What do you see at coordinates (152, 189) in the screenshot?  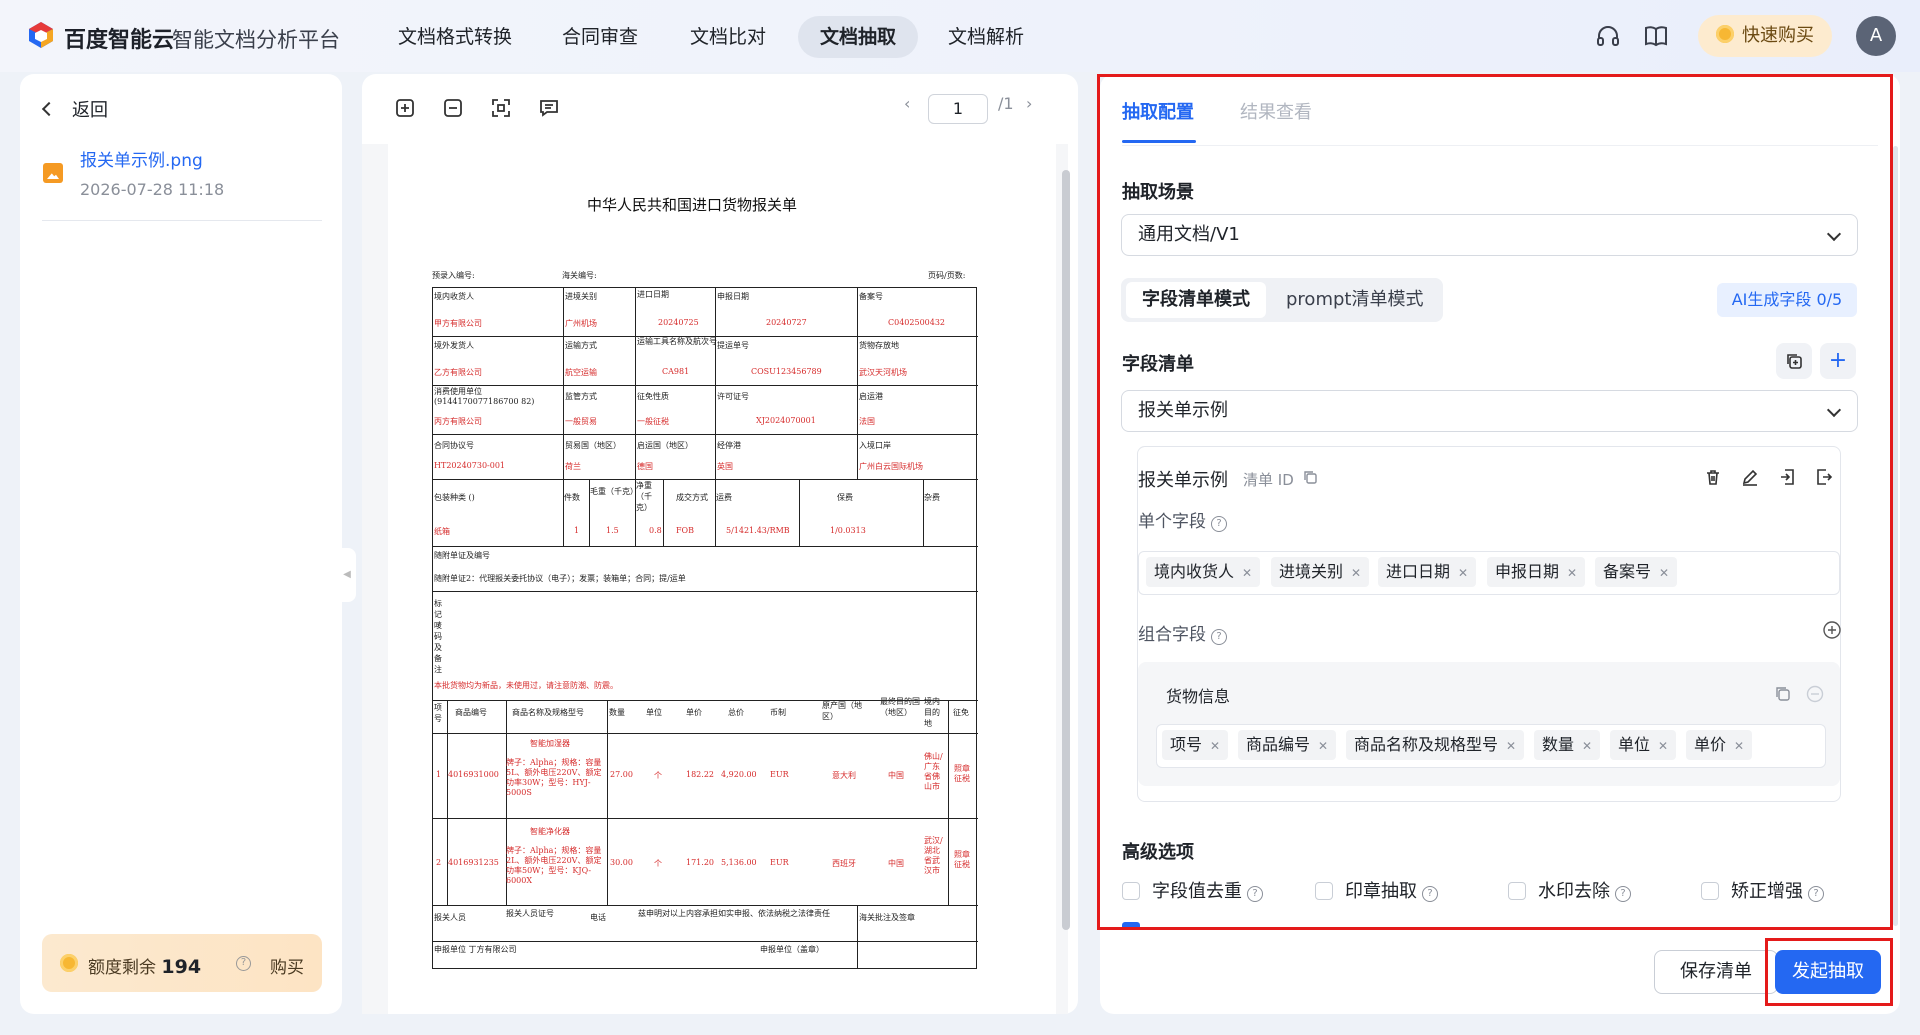 I see `file-date: 2026-07-28 11:18` at bounding box center [152, 189].